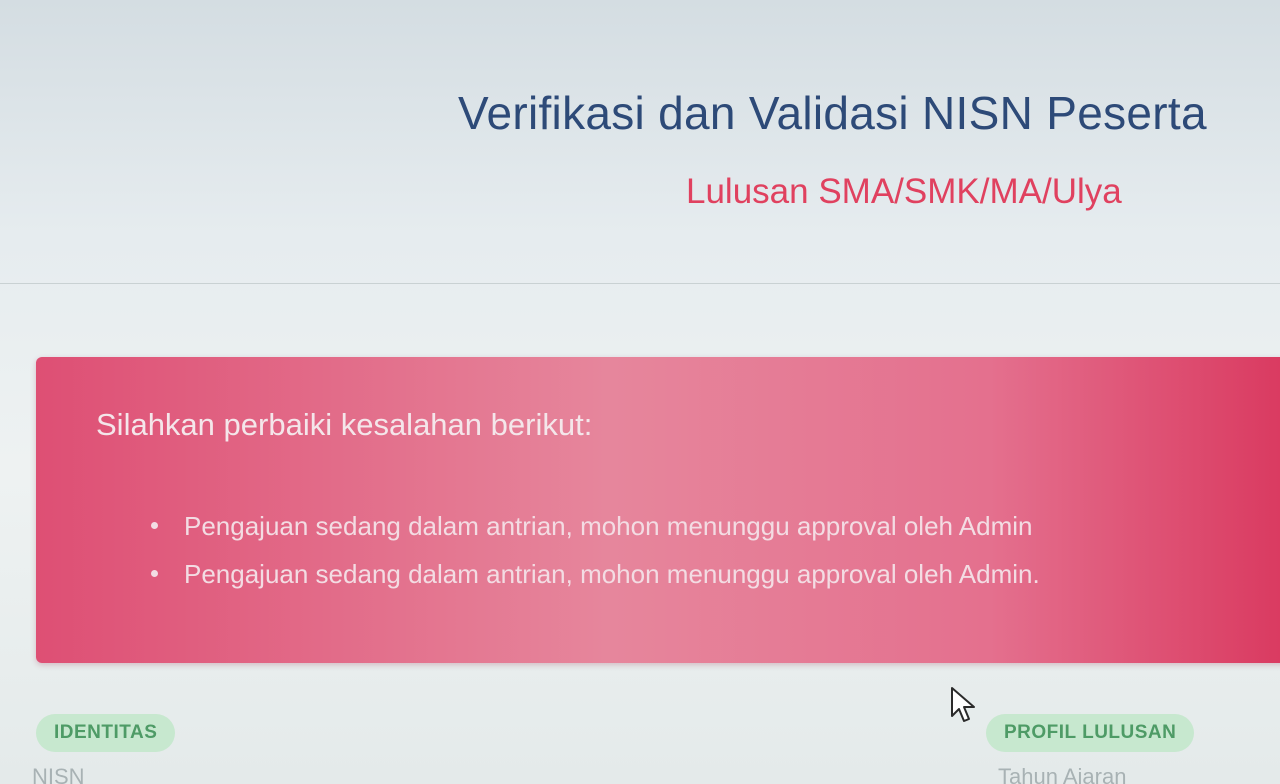 The width and height of the screenshot is (1280, 784). I want to click on section-identitas: IDENTITAS, so click(106, 733).